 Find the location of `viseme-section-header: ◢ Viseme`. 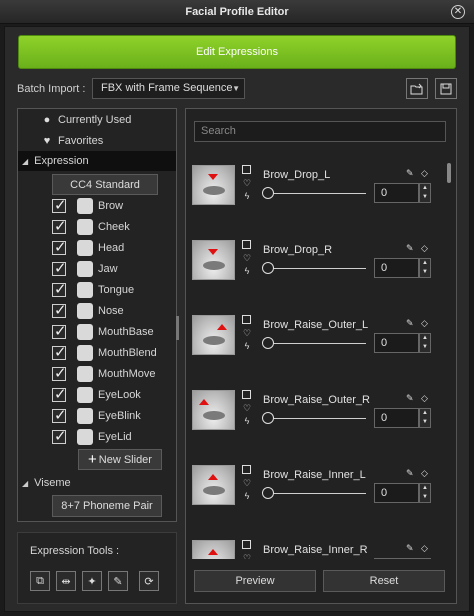

viseme-section-header: ◢ Viseme is located at coordinates (97, 483).